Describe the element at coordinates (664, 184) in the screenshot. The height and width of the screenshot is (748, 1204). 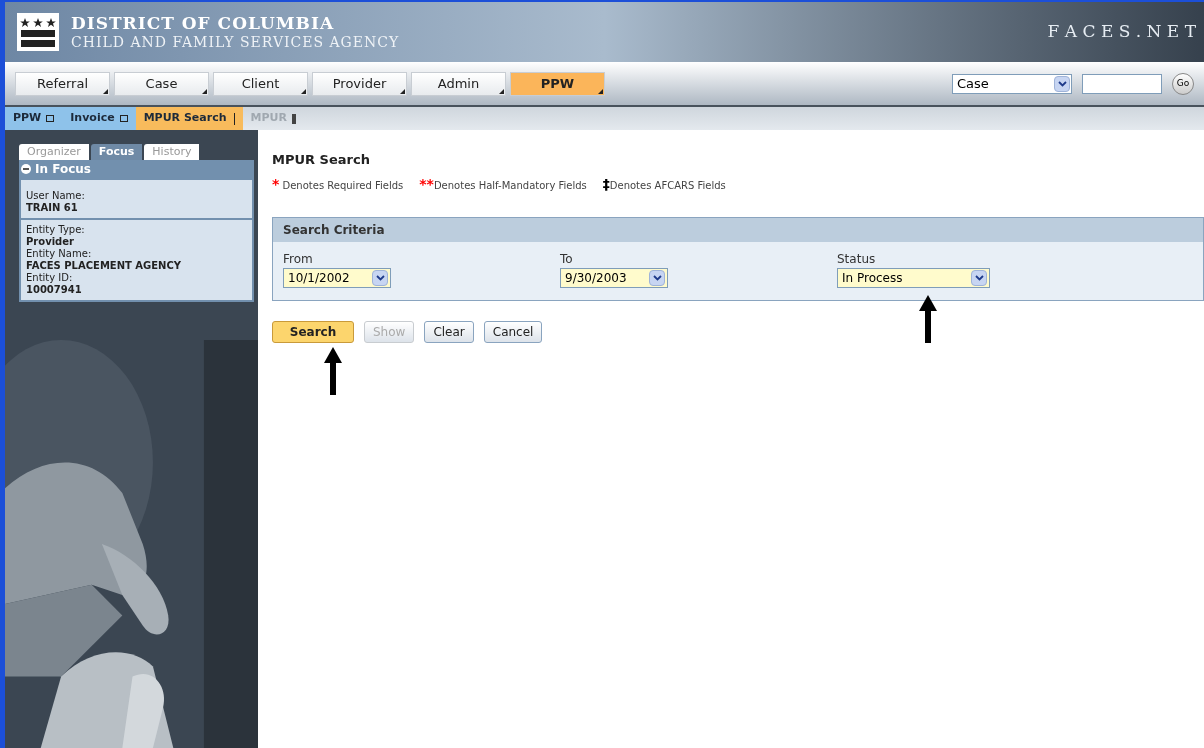
I see `legend-text: ‡Denotes AFCARS Fields` at that location.